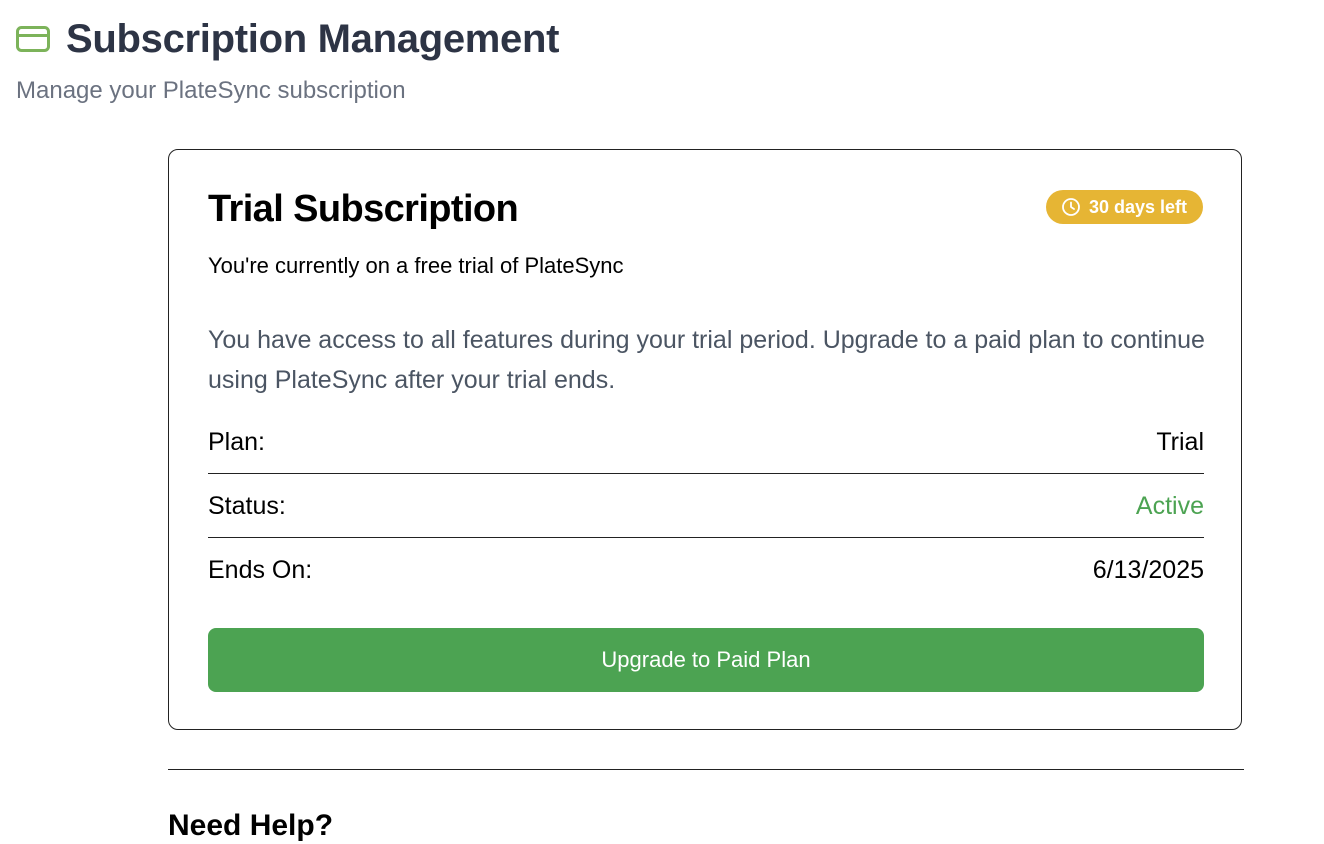 The width and height of the screenshot is (1324, 844). I want to click on ends-on-label: Ends On:, so click(260, 570).